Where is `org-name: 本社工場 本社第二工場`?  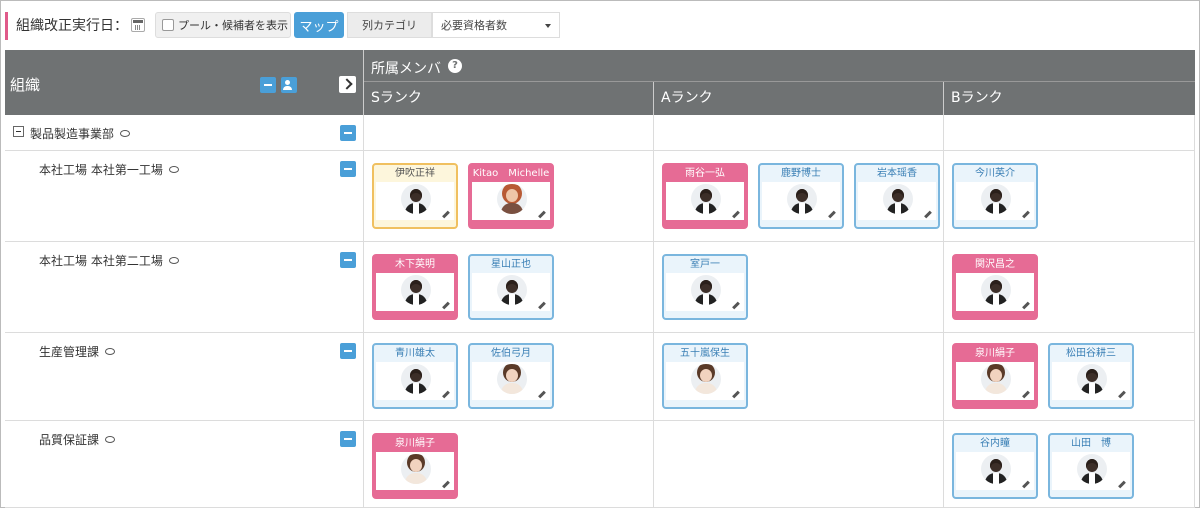
org-name: 本社工場 本社第二工場 is located at coordinates (109, 260).